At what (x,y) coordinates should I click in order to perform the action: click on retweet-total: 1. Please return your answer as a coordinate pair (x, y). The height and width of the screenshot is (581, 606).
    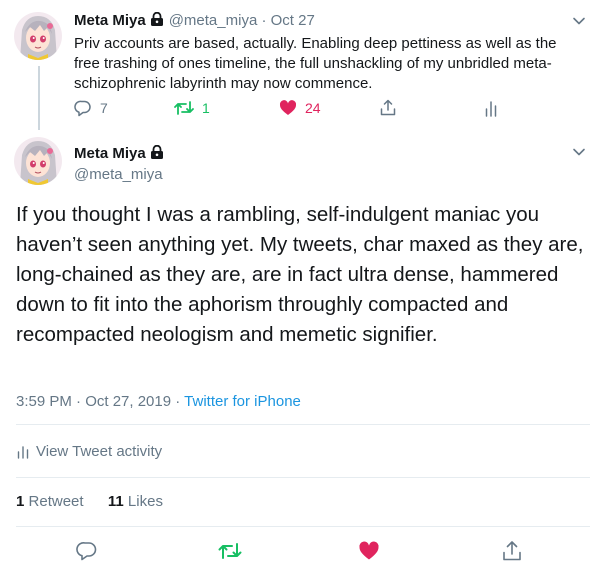
    Looking at the image, I should click on (20, 501).